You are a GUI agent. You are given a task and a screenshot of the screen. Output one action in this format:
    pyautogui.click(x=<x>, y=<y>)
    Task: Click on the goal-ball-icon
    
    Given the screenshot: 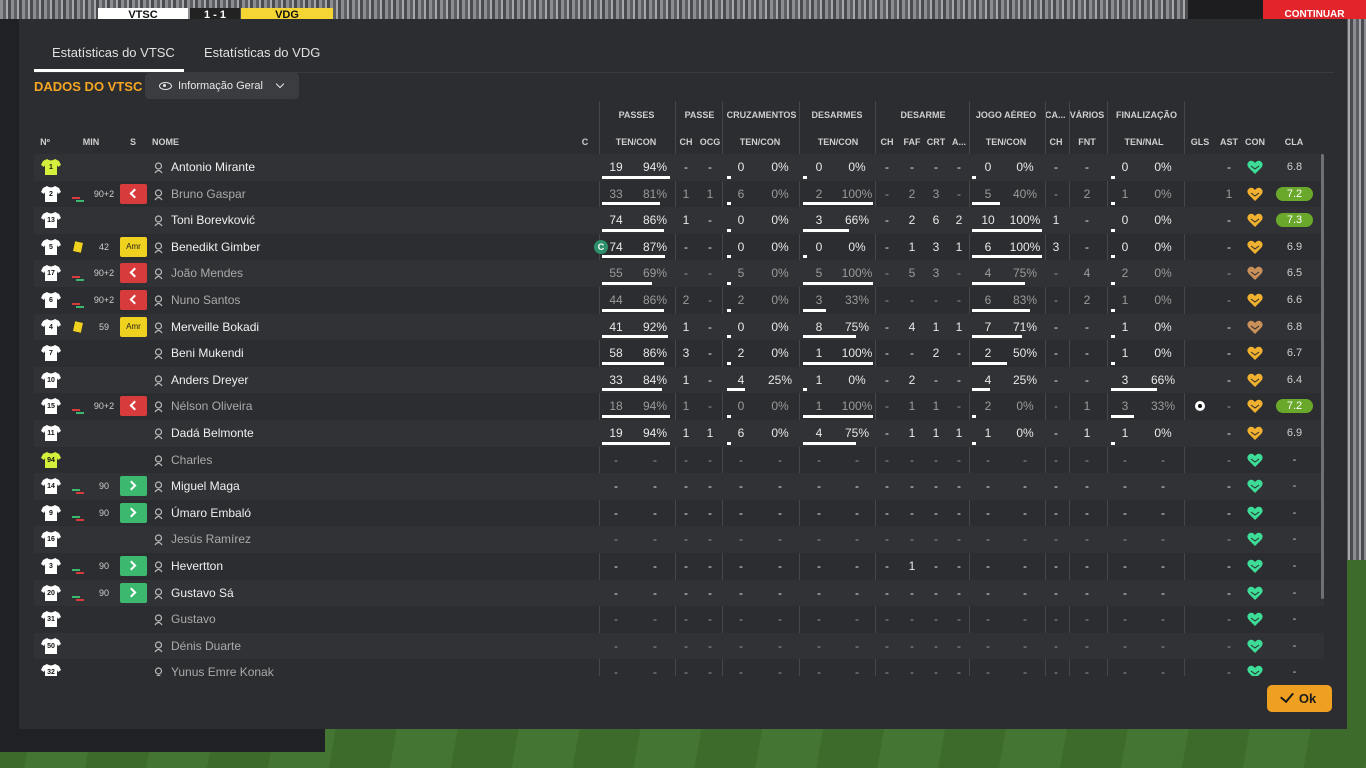 What is the action you would take?
    pyautogui.click(x=1200, y=406)
    